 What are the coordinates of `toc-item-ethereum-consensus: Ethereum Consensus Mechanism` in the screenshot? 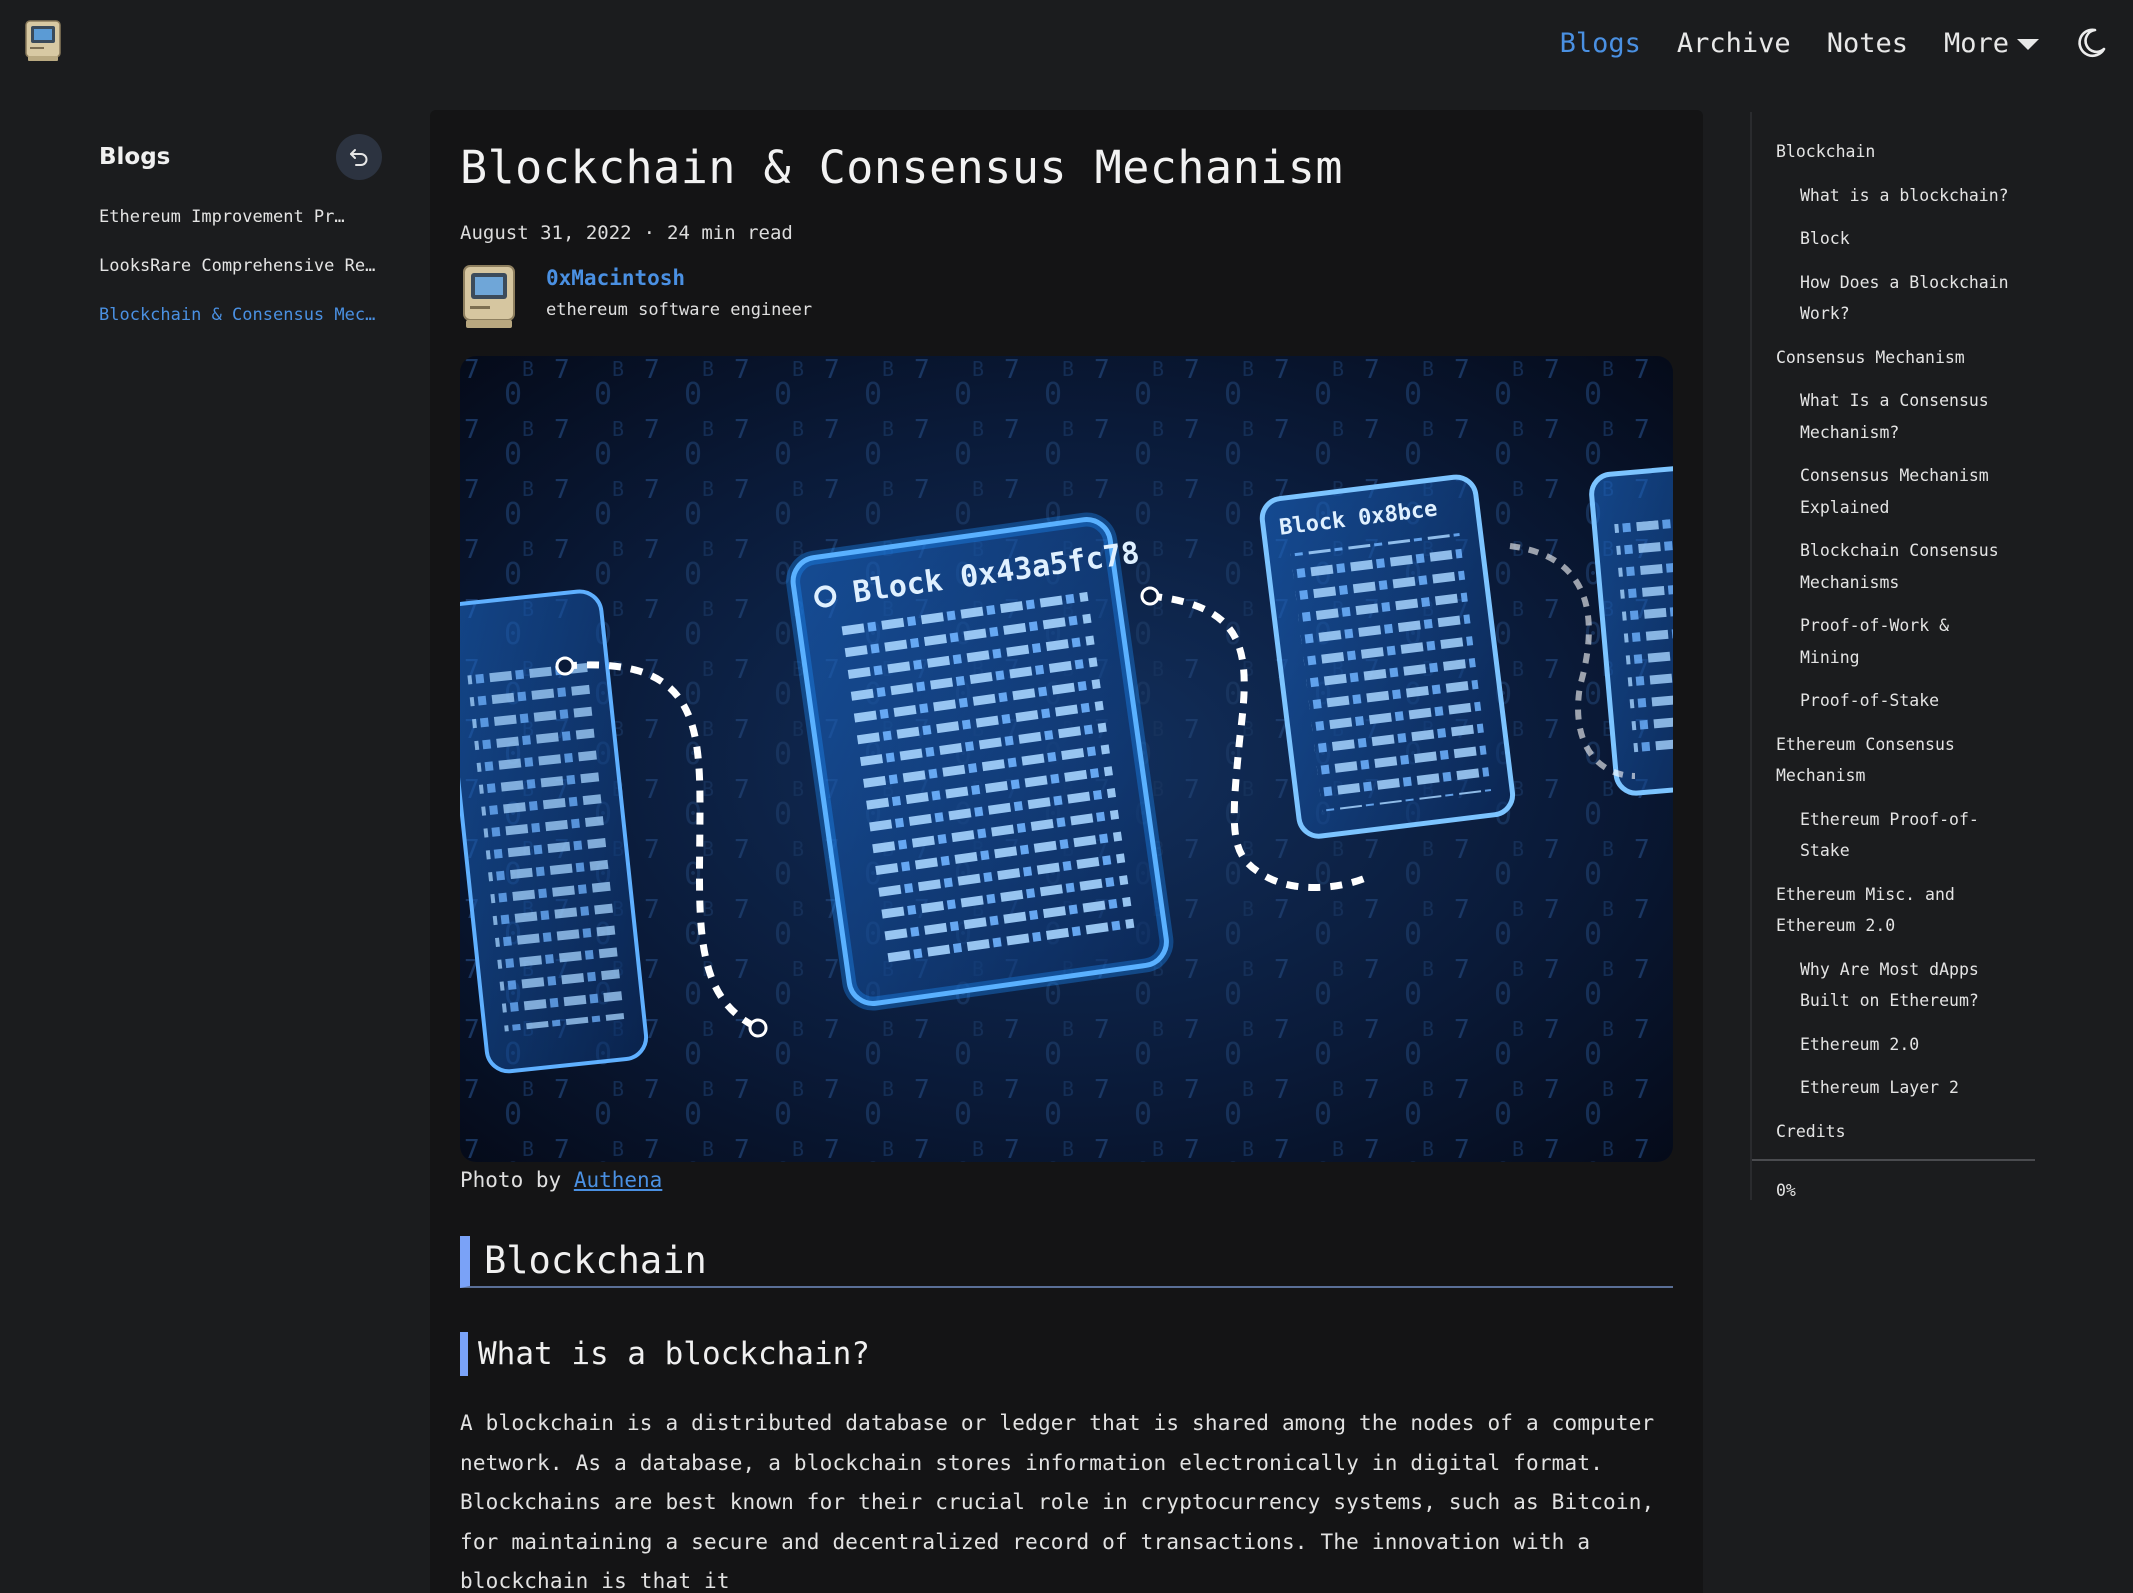 It's located at (1894, 760).